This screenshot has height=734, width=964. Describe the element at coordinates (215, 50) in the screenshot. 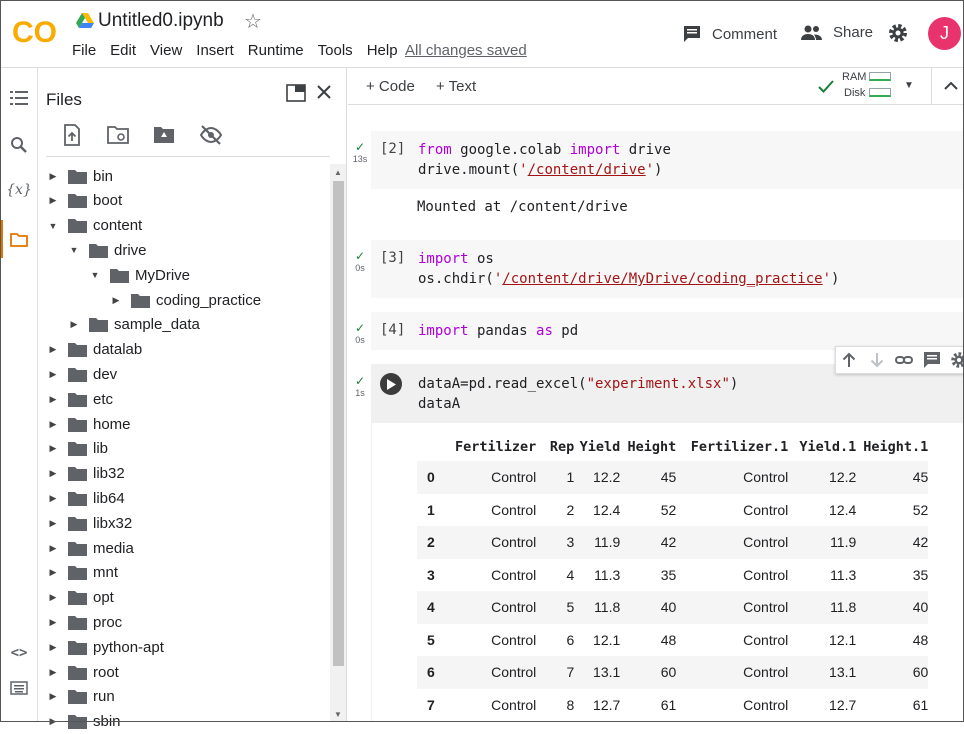

I see `menu-item-insert: Insert` at that location.